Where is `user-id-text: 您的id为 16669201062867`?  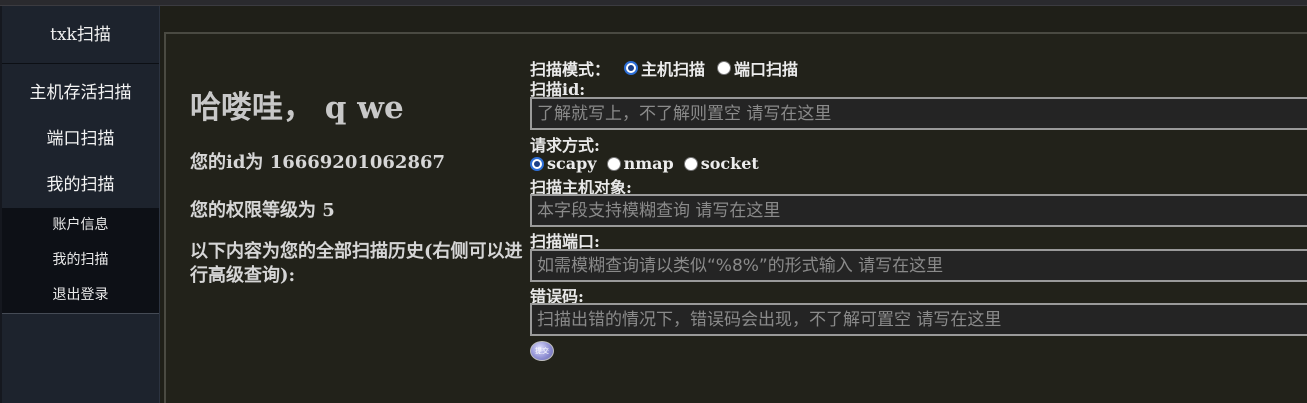
user-id-text: 您的id为 16669201062867 is located at coordinates (318, 162).